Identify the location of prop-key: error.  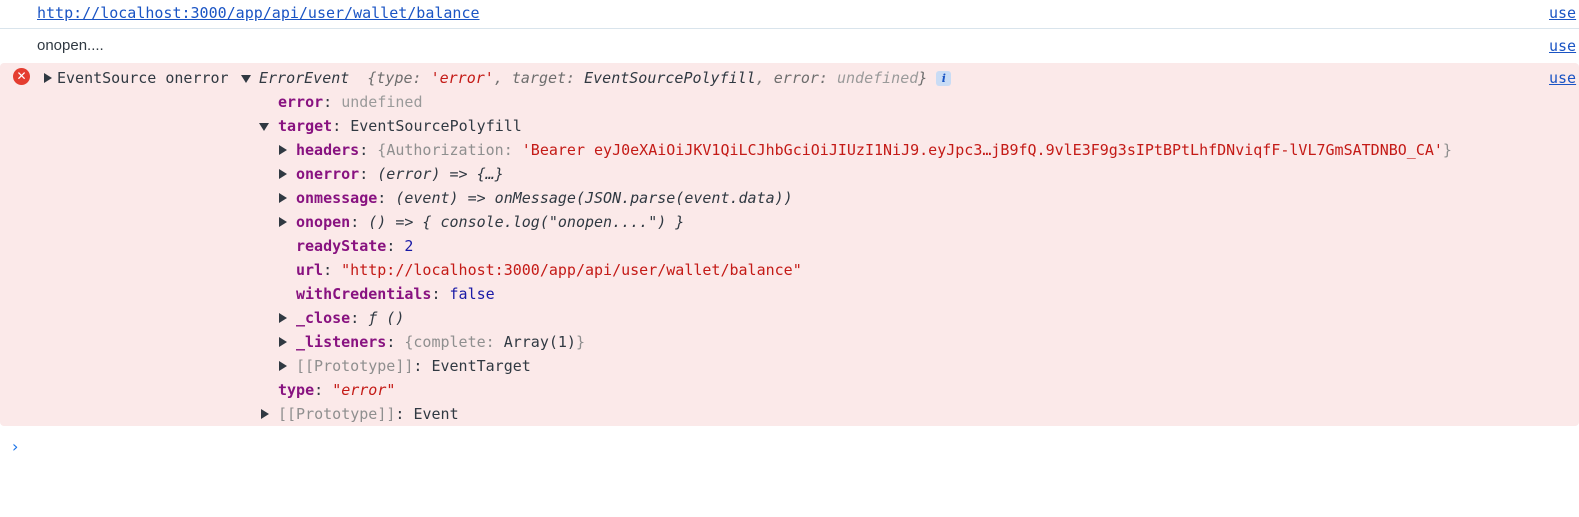
(301, 102).